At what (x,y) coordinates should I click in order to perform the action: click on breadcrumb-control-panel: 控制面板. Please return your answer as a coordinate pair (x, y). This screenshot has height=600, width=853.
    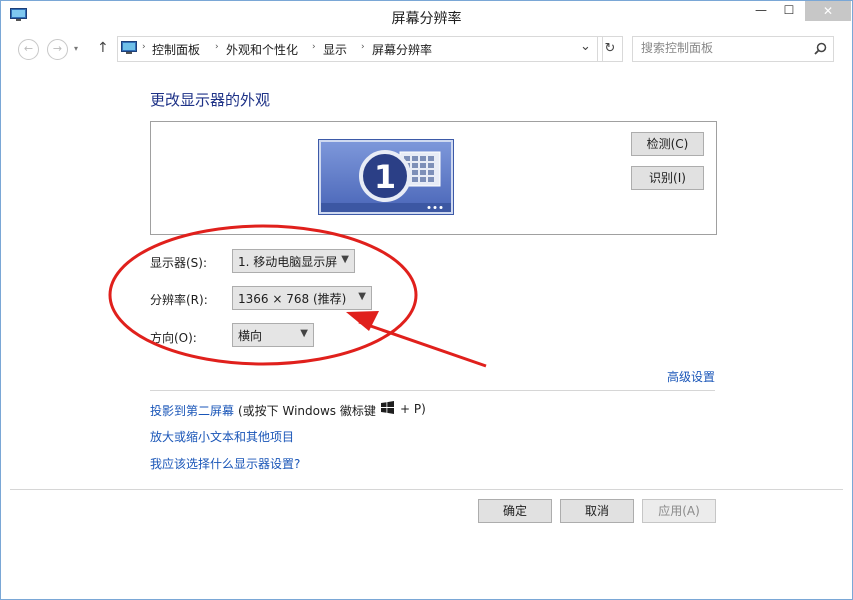
    Looking at the image, I should click on (176, 49).